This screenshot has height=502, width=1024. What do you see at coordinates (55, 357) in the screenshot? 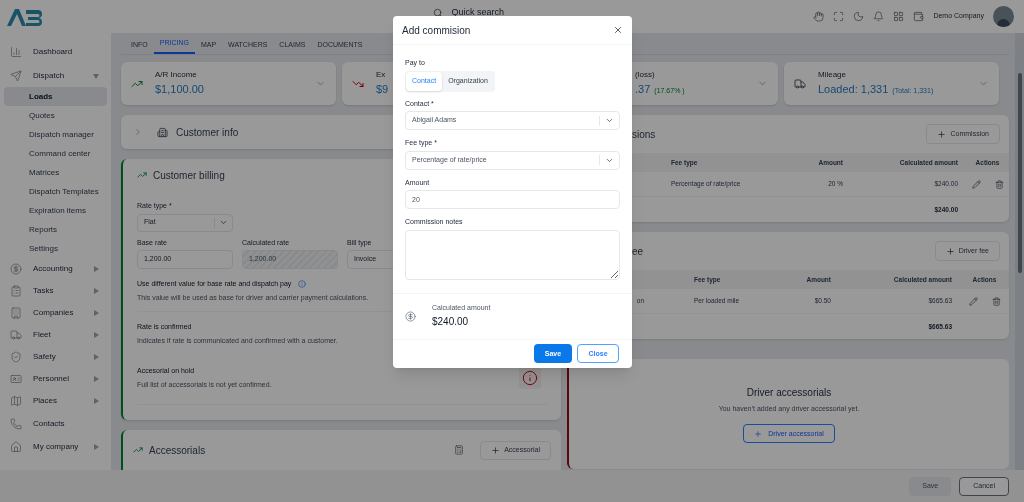
I see `sidebar-item: Safety` at bounding box center [55, 357].